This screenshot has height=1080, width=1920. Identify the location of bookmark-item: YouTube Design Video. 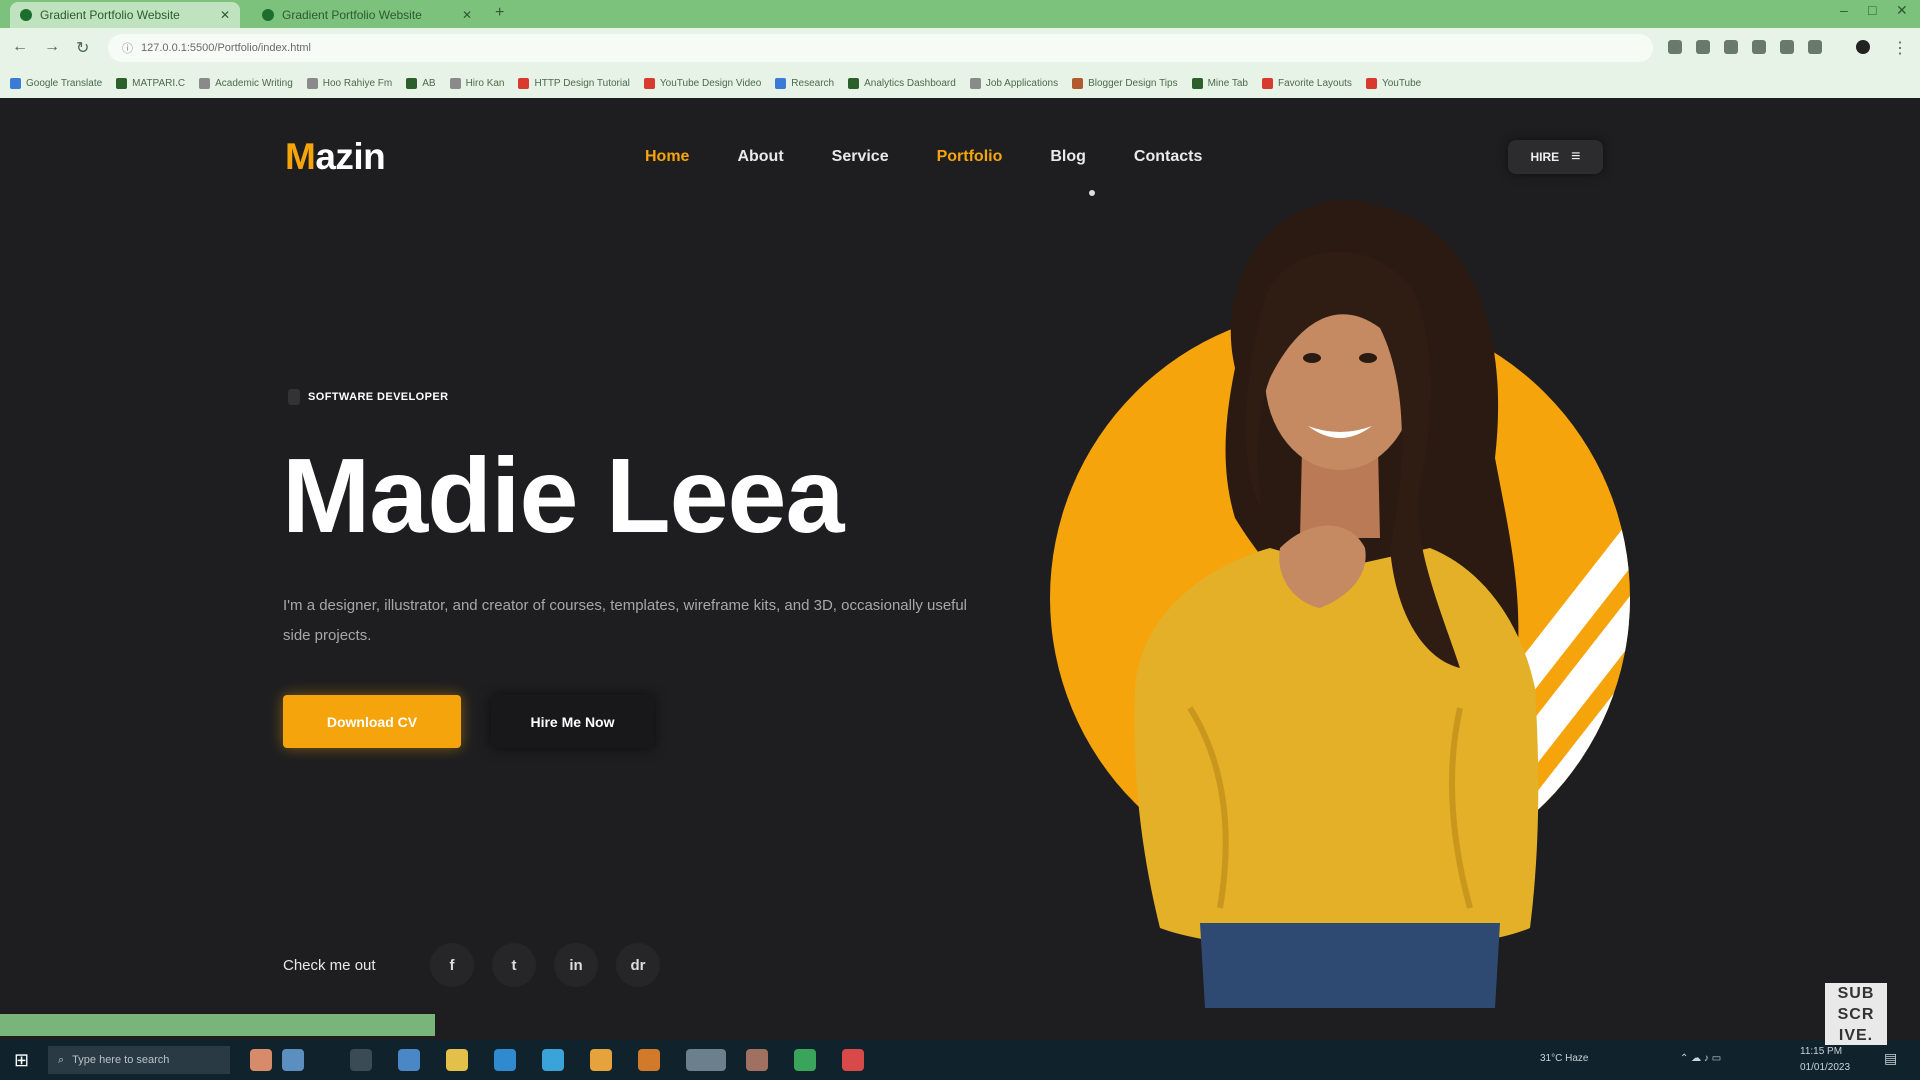
(702, 83).